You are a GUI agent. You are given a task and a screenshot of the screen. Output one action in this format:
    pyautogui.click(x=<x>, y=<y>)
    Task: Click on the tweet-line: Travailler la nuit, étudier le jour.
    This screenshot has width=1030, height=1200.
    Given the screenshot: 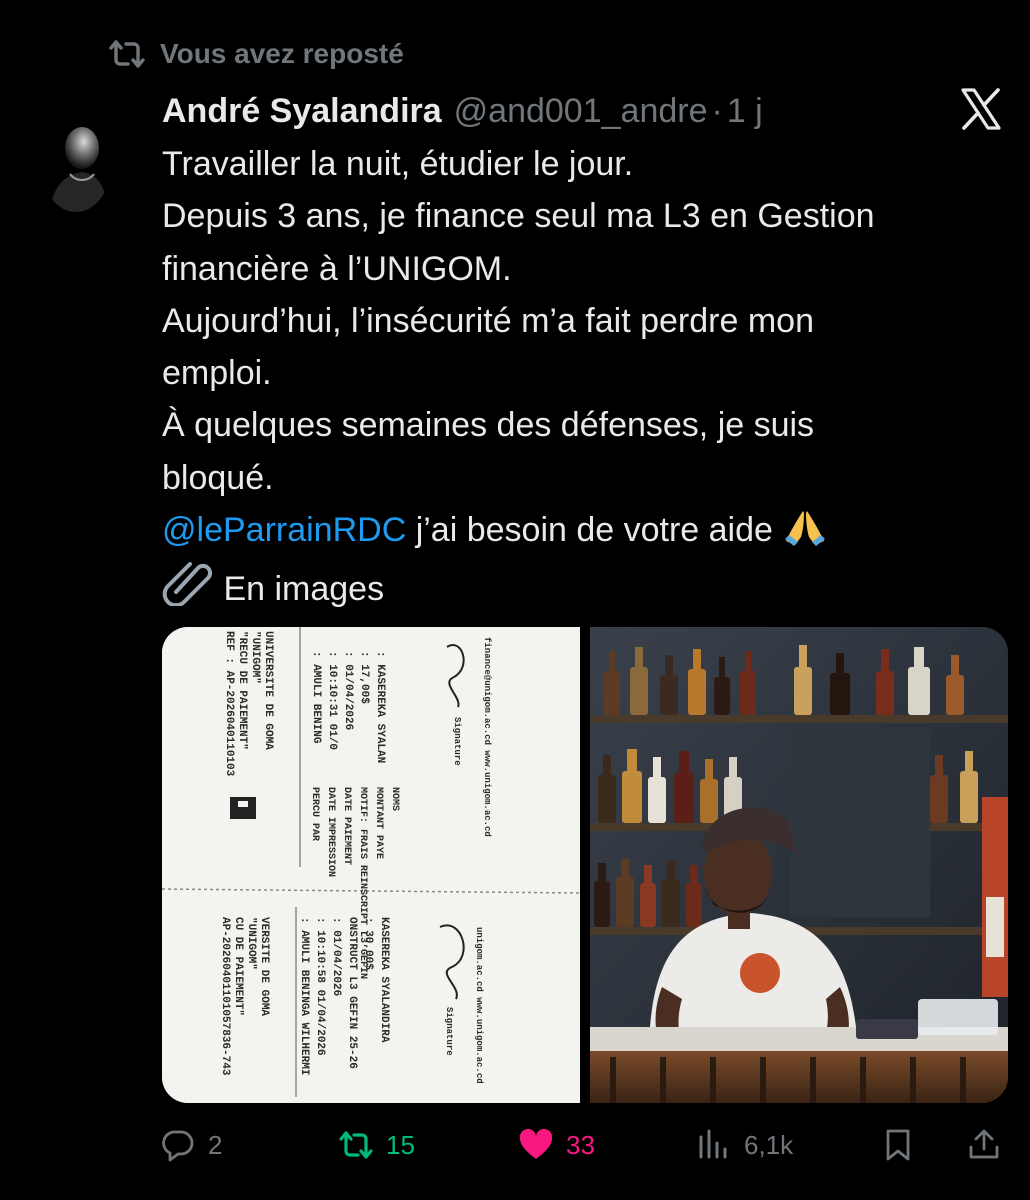 What is the action you would take?
    pyautogui.click(x=398, y=164)
    